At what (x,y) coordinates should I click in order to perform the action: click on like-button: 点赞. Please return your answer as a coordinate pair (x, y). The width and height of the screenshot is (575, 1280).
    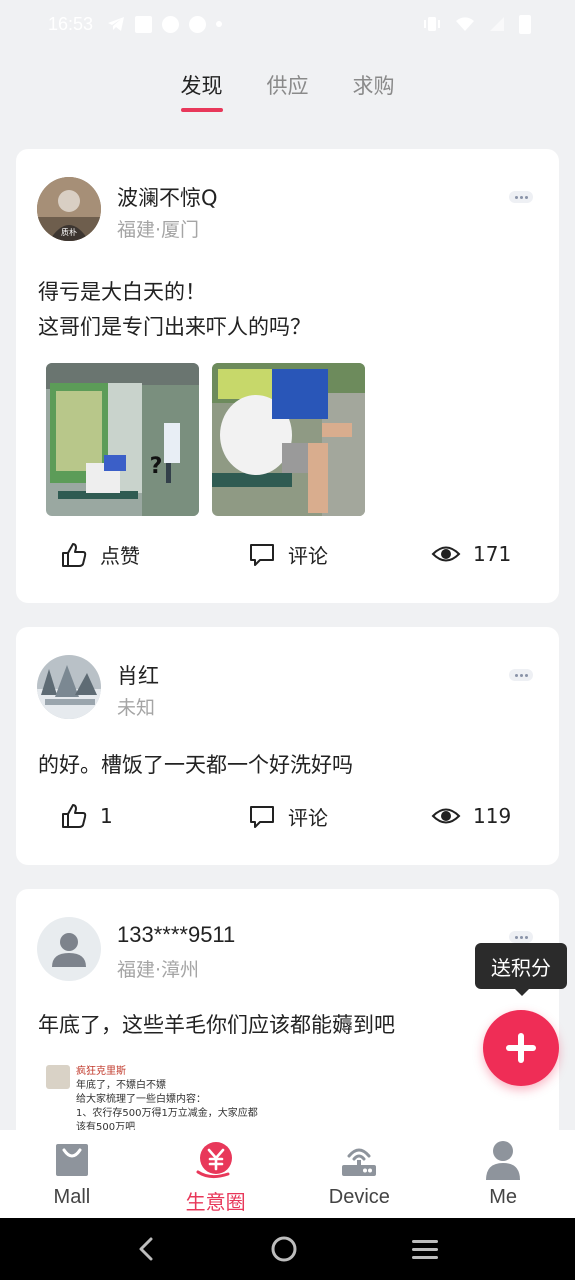
    Looking at the image, I should click on (100, 554).